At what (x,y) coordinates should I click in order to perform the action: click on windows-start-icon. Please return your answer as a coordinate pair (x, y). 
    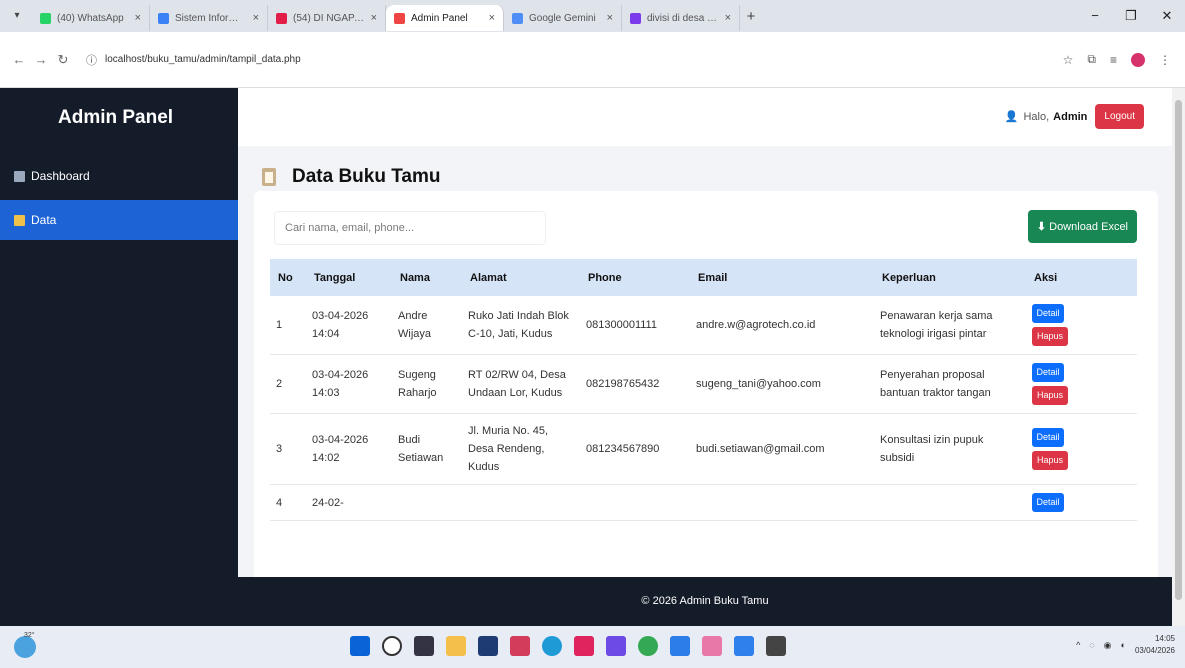
    Looking at the image, I should click on (360, 646).